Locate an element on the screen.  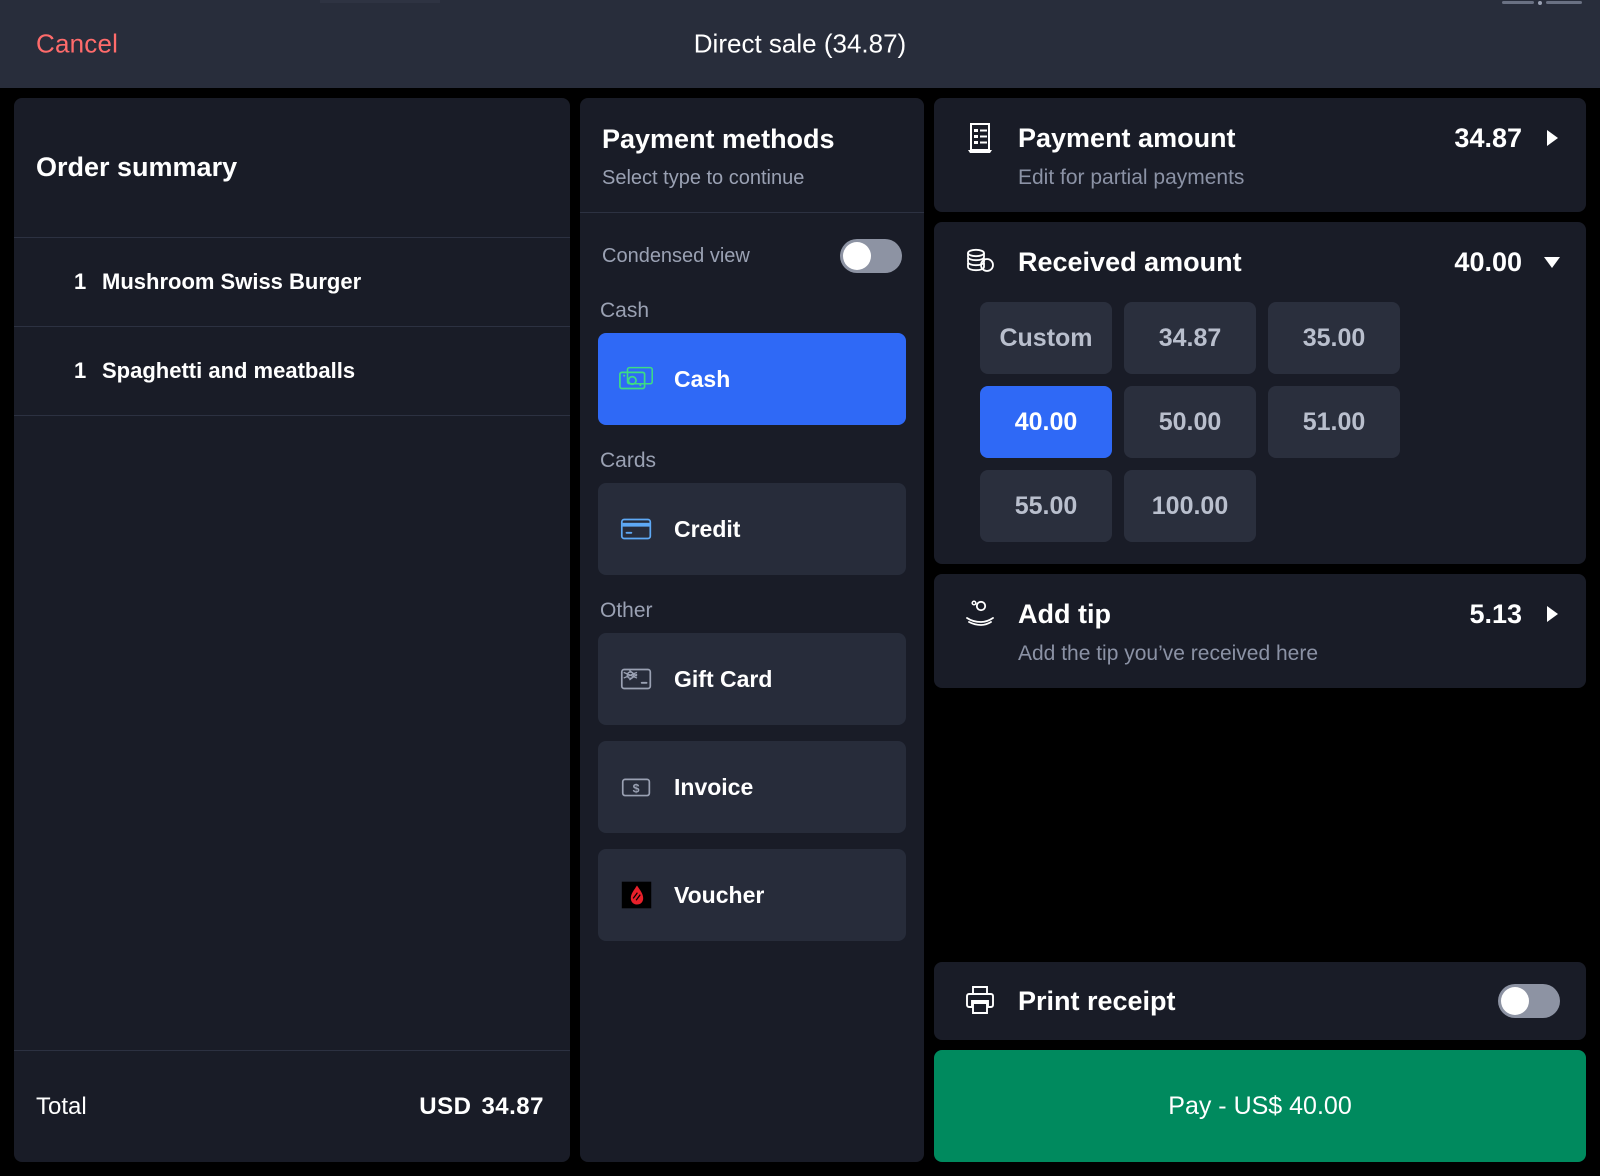
payment-amount-value: 34.87 is located at coordinates (1488, 137).